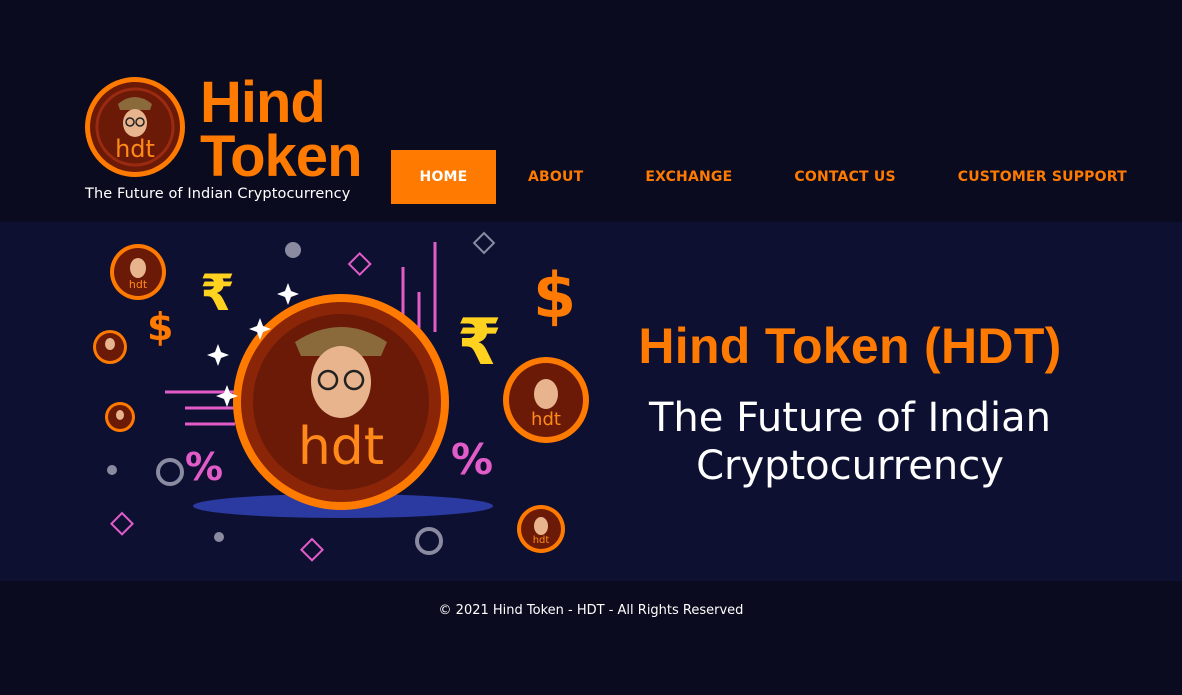  I want to click on dollar-symbol-2: $, so click(554, 295).